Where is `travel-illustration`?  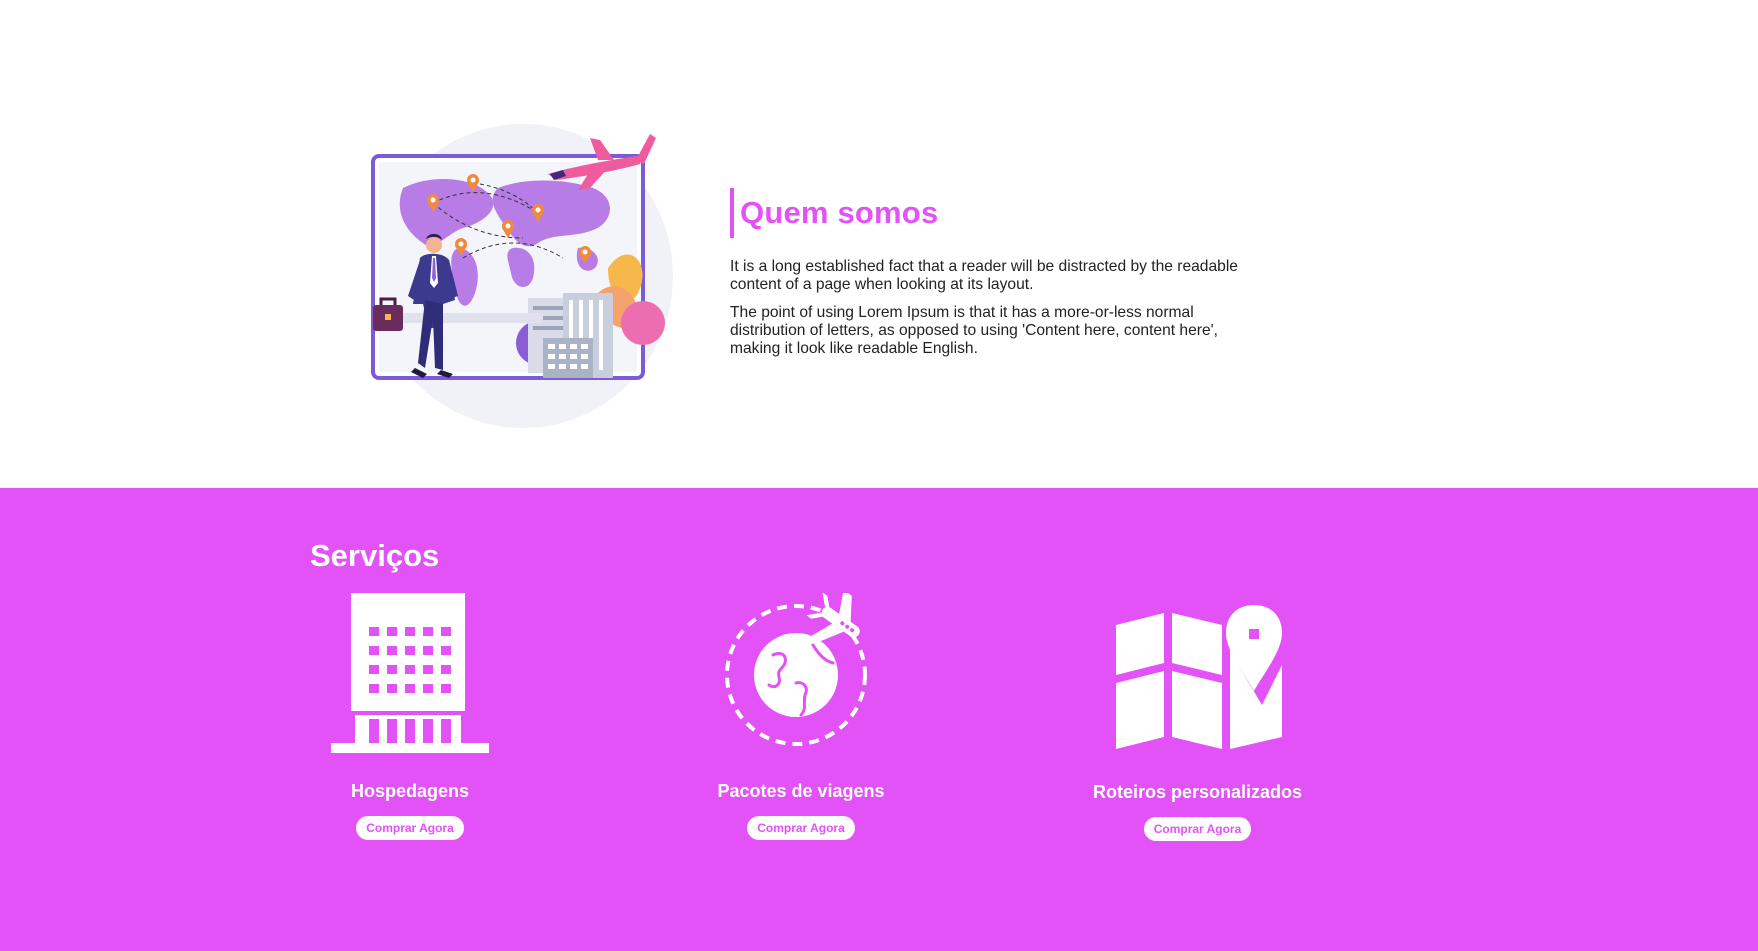
travel-illustration is located at coordinates (522, 276).